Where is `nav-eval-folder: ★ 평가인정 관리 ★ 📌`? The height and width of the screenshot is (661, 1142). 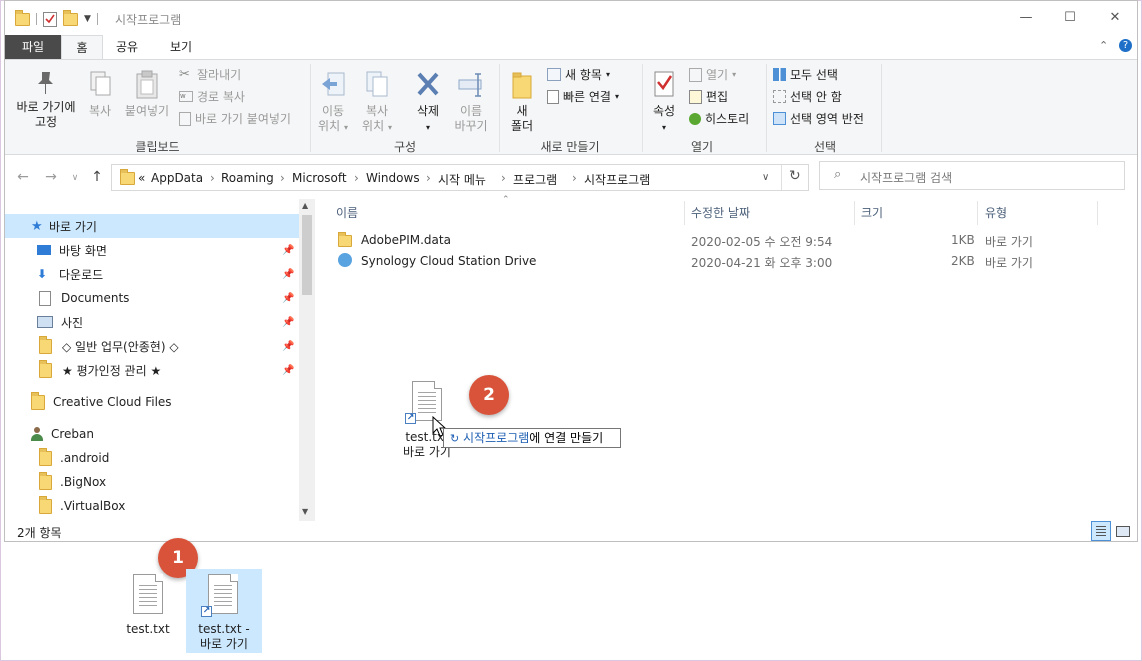
nav-eval-folder: ★ 평가인정 관리 ★ 📌 is located at coordinates (152, 370).